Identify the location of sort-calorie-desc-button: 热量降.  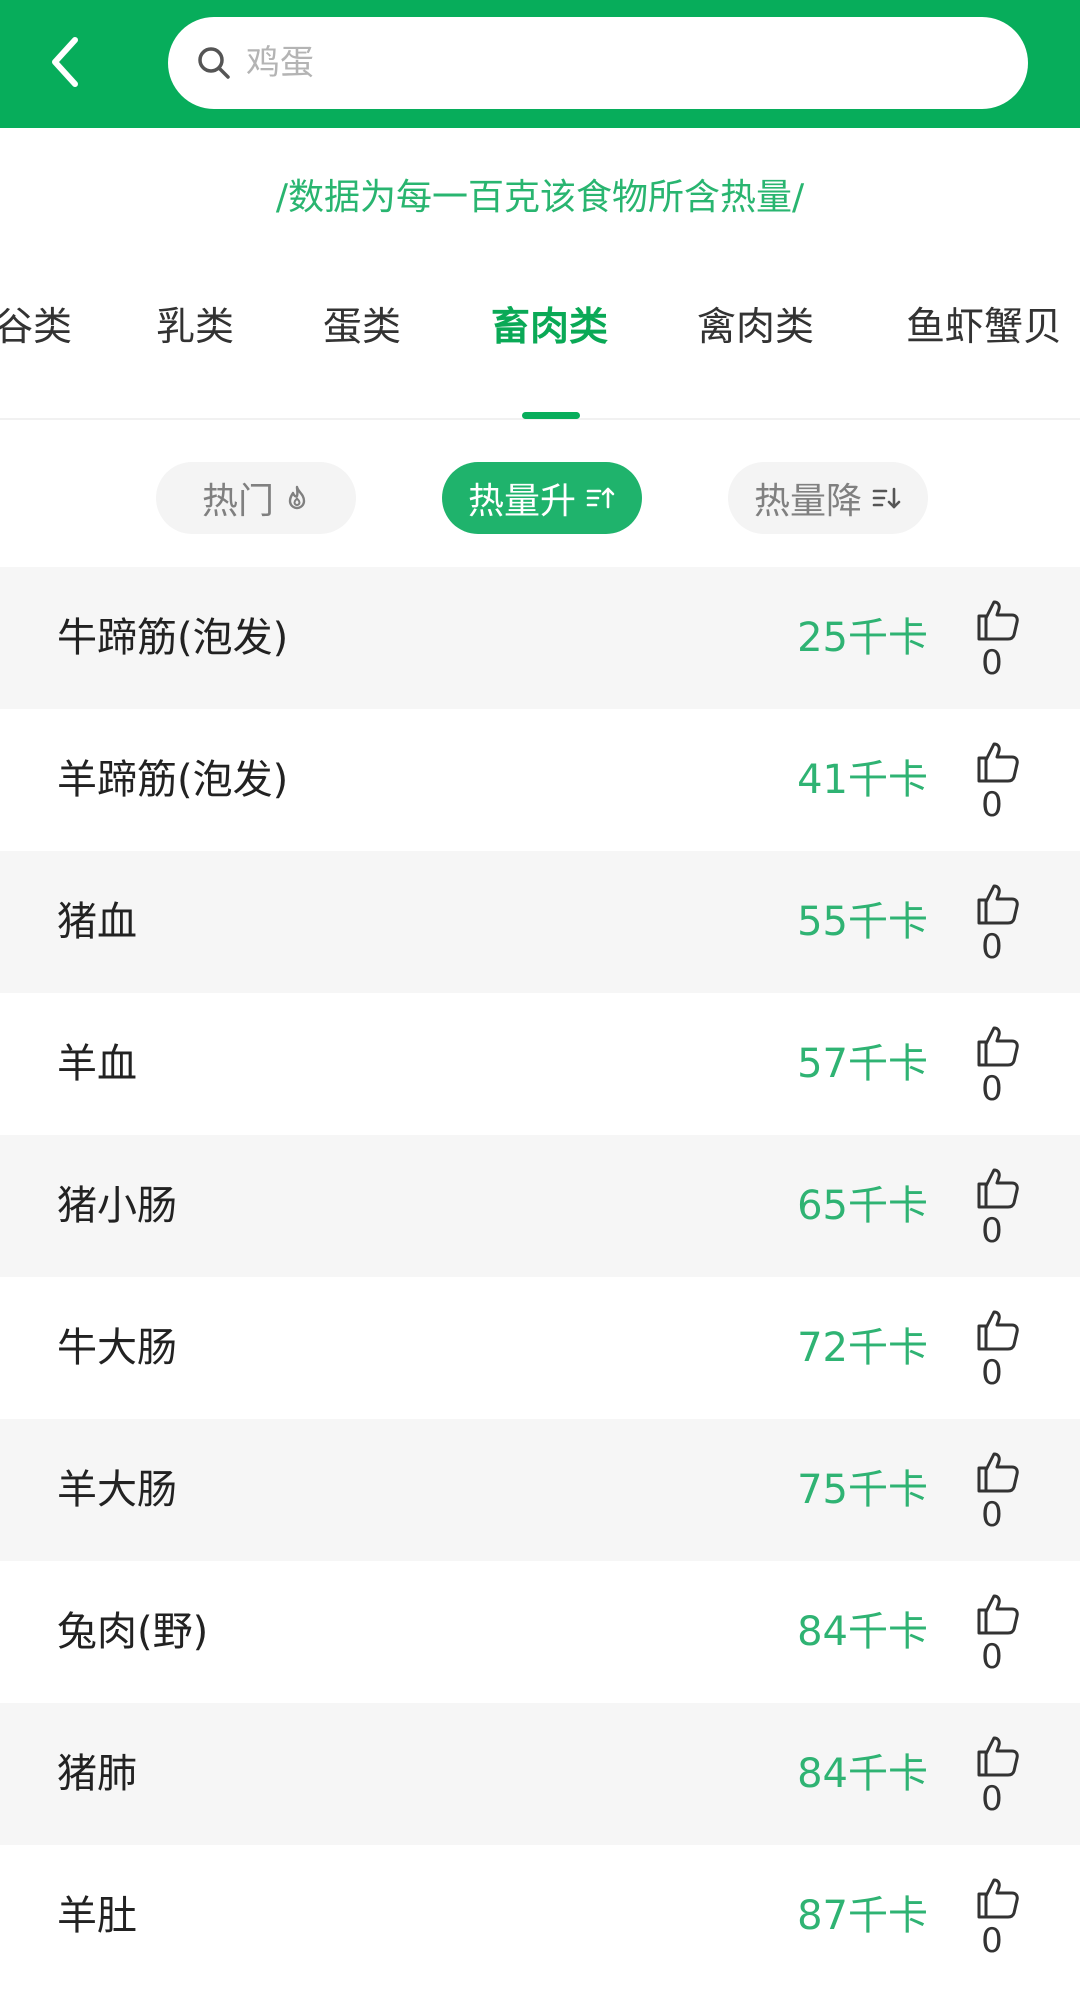
(828, 498).